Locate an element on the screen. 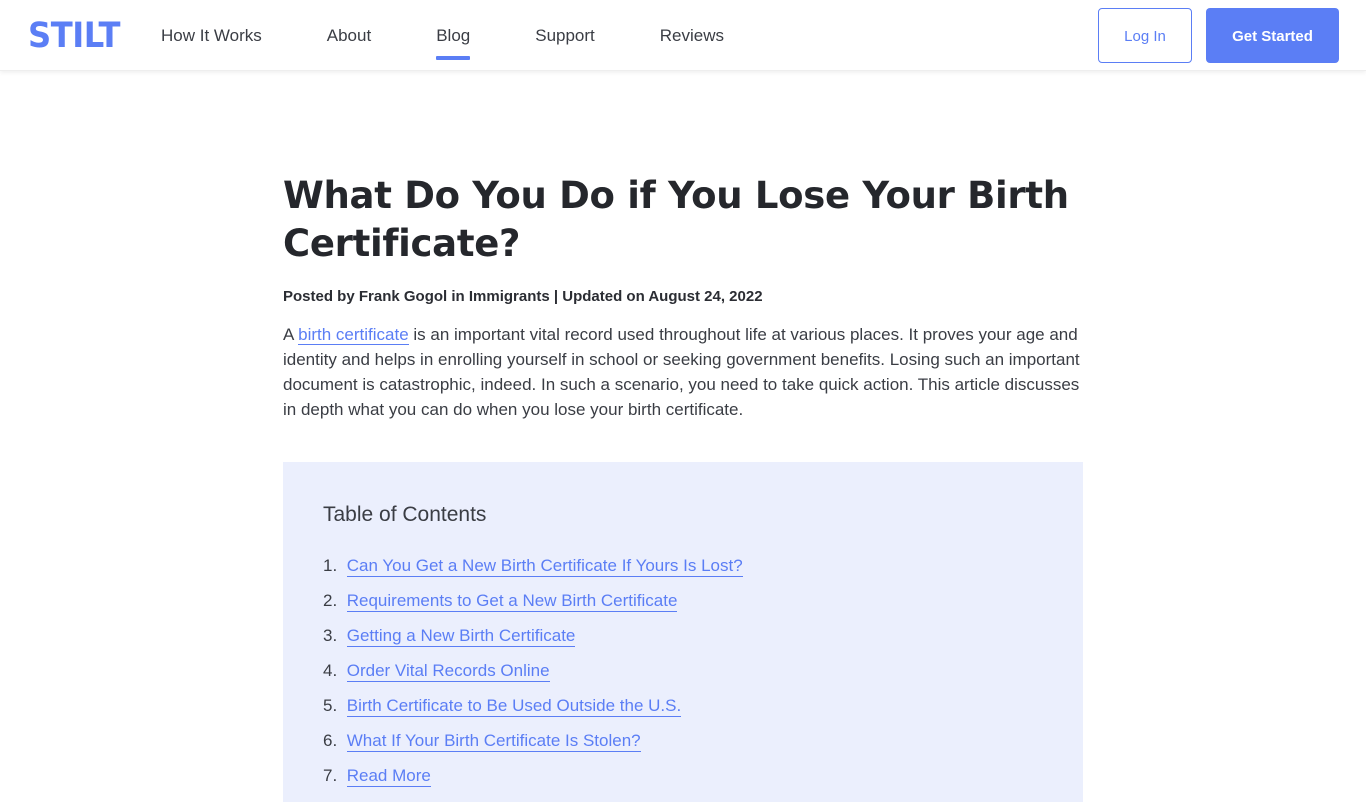  toc-link: Read More is located at coordinates (388, 776).